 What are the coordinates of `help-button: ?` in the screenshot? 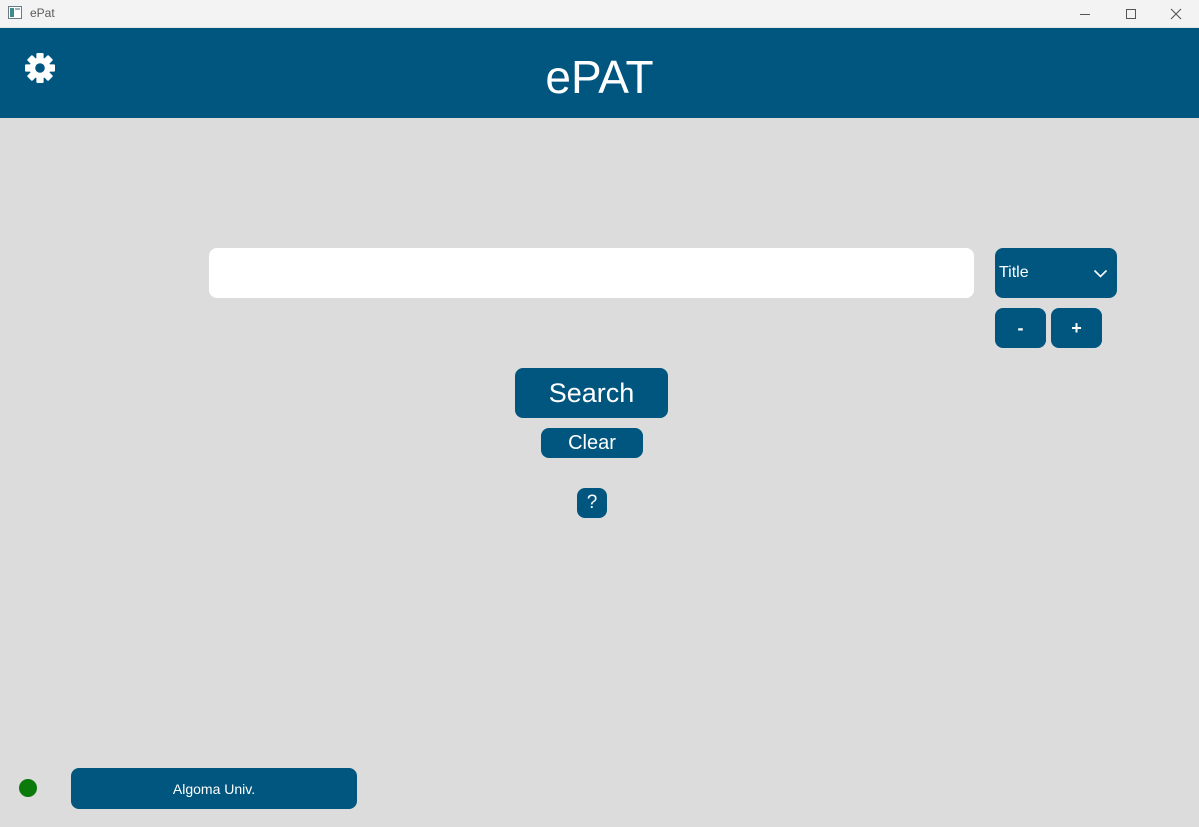 It's located at (592, 503).